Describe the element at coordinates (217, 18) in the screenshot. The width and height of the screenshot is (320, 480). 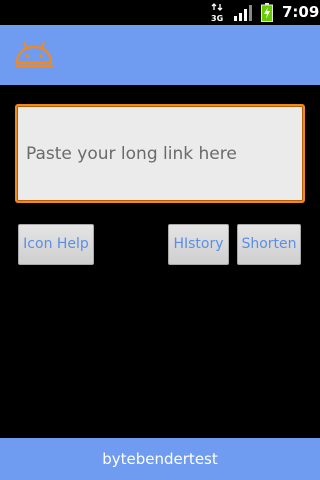
I see `network-type-label: 3G` at that location.